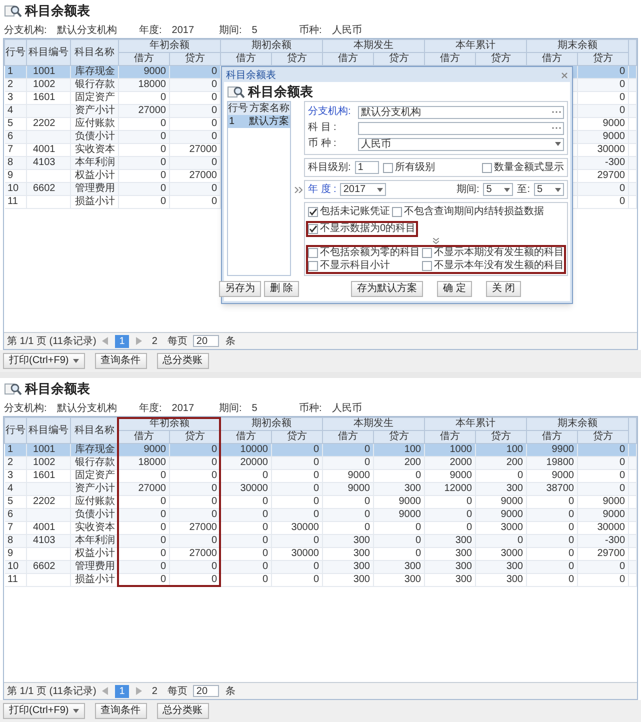  What do you see at coordinates (269, 108) in the screenshot?
I see `column-header: 方案名称` at bounding box center [269, 108].